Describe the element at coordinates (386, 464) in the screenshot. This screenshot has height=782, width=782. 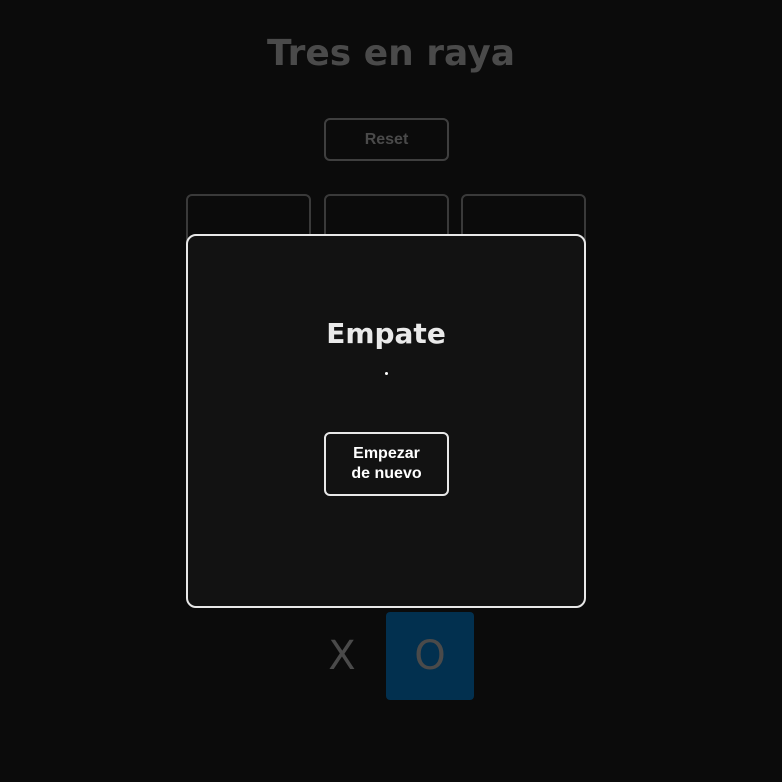
I see `restart-button: Empezar de nuevo` at that location.